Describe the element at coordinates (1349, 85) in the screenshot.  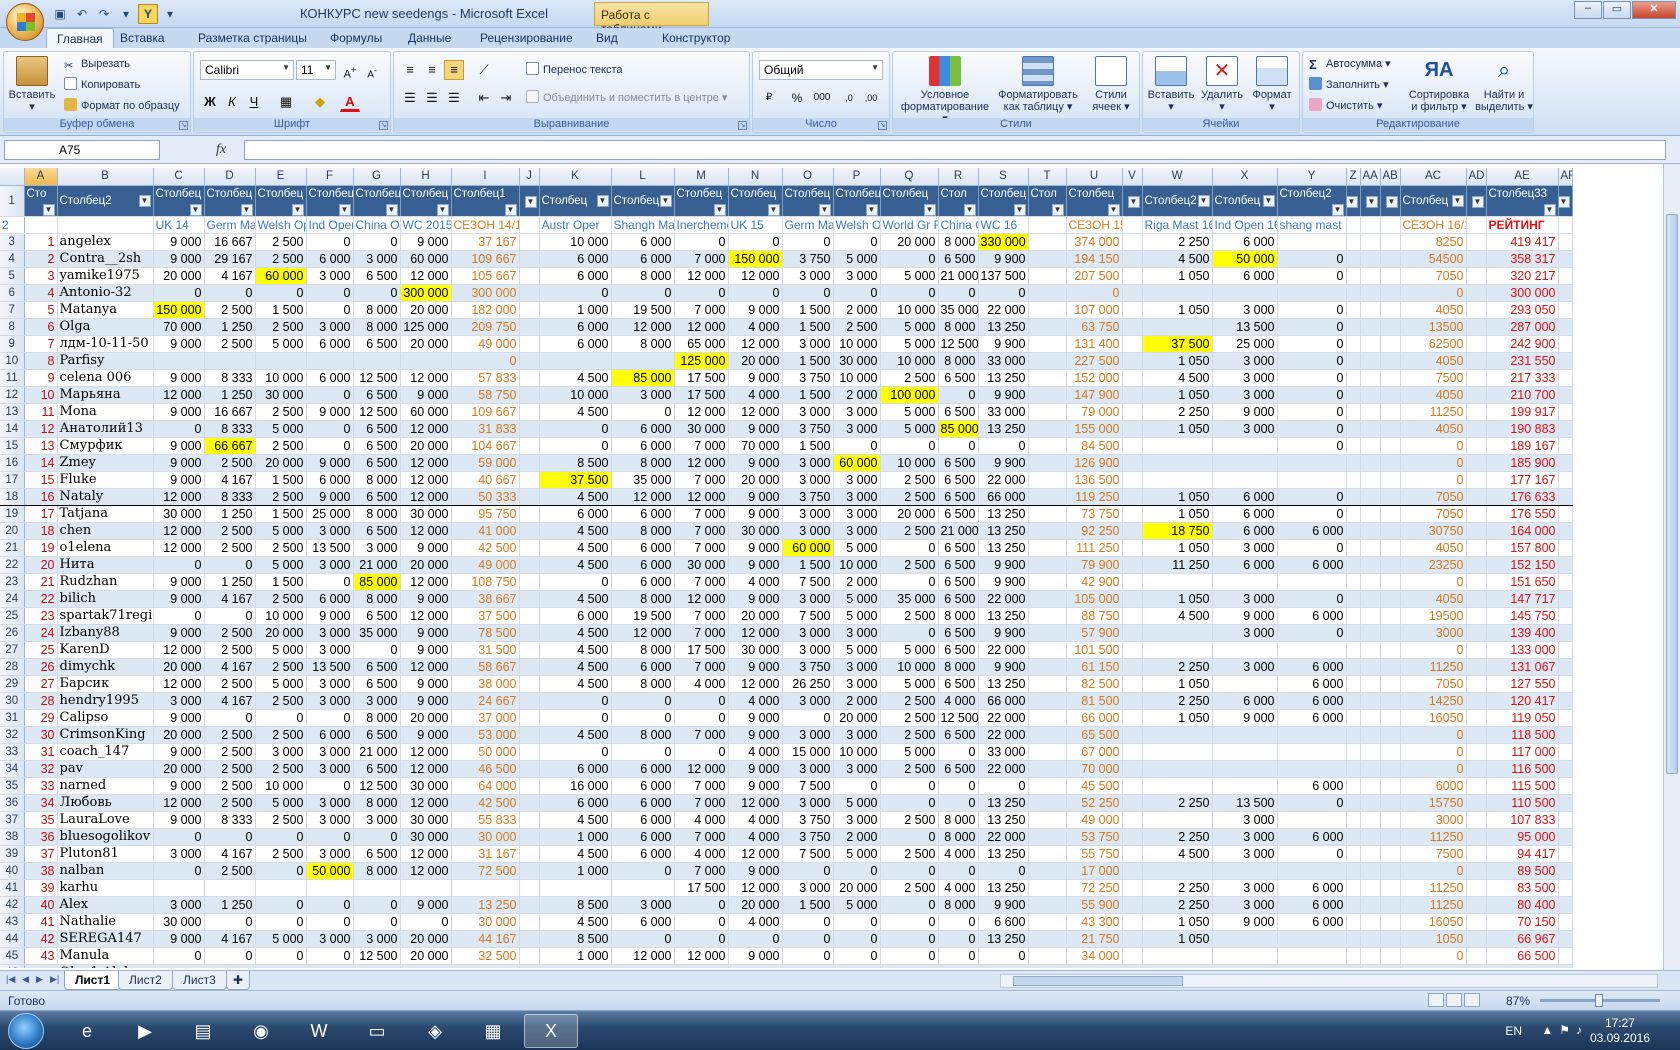
I see `fill-button: Заполнить ▾` at that location.